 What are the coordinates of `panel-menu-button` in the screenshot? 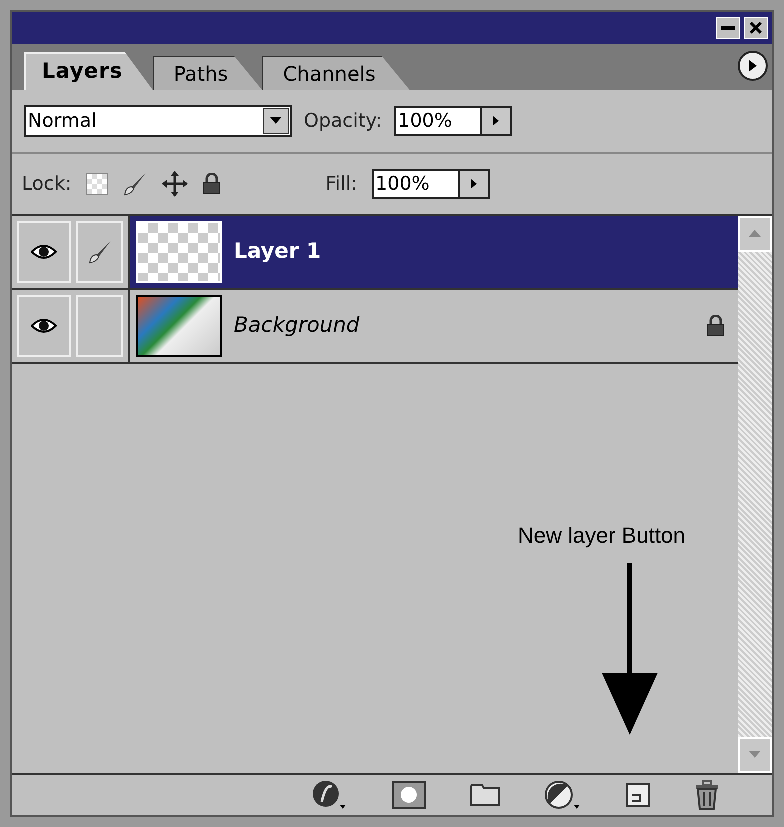 It's located at (753, 66).